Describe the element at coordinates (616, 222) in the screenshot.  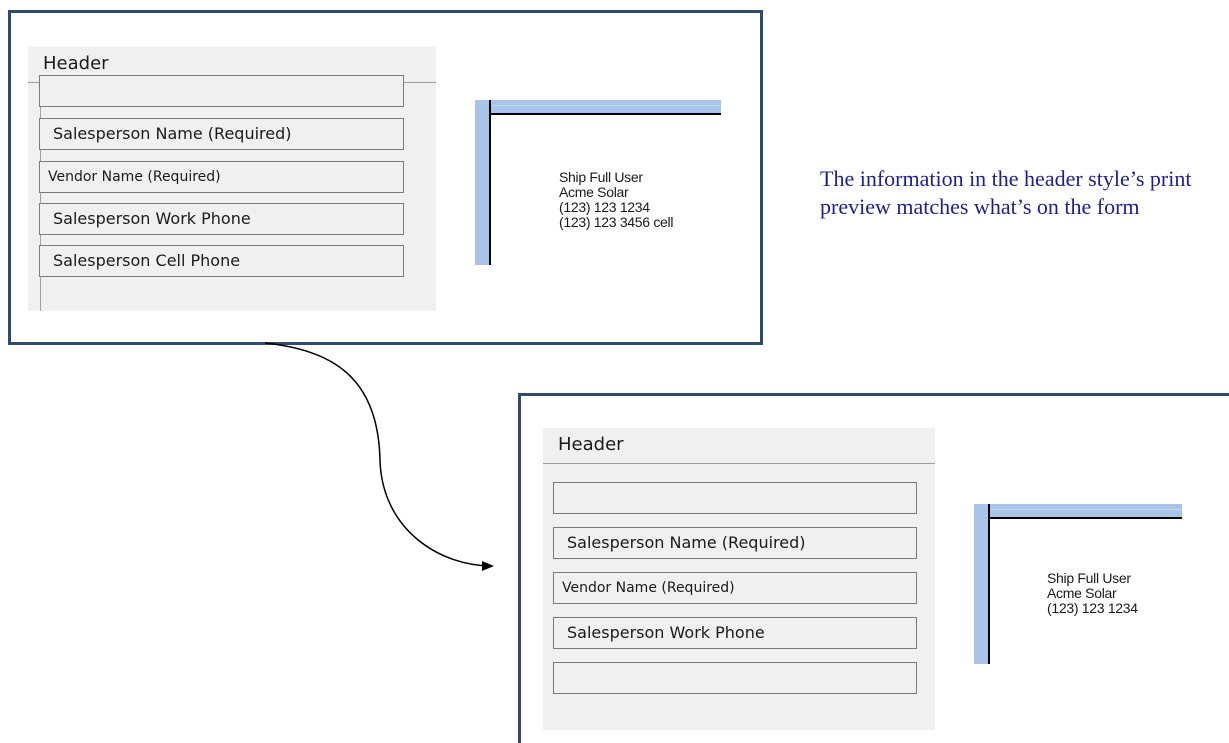
I see `preview-line: (123) 123 3456 cell` at that location.